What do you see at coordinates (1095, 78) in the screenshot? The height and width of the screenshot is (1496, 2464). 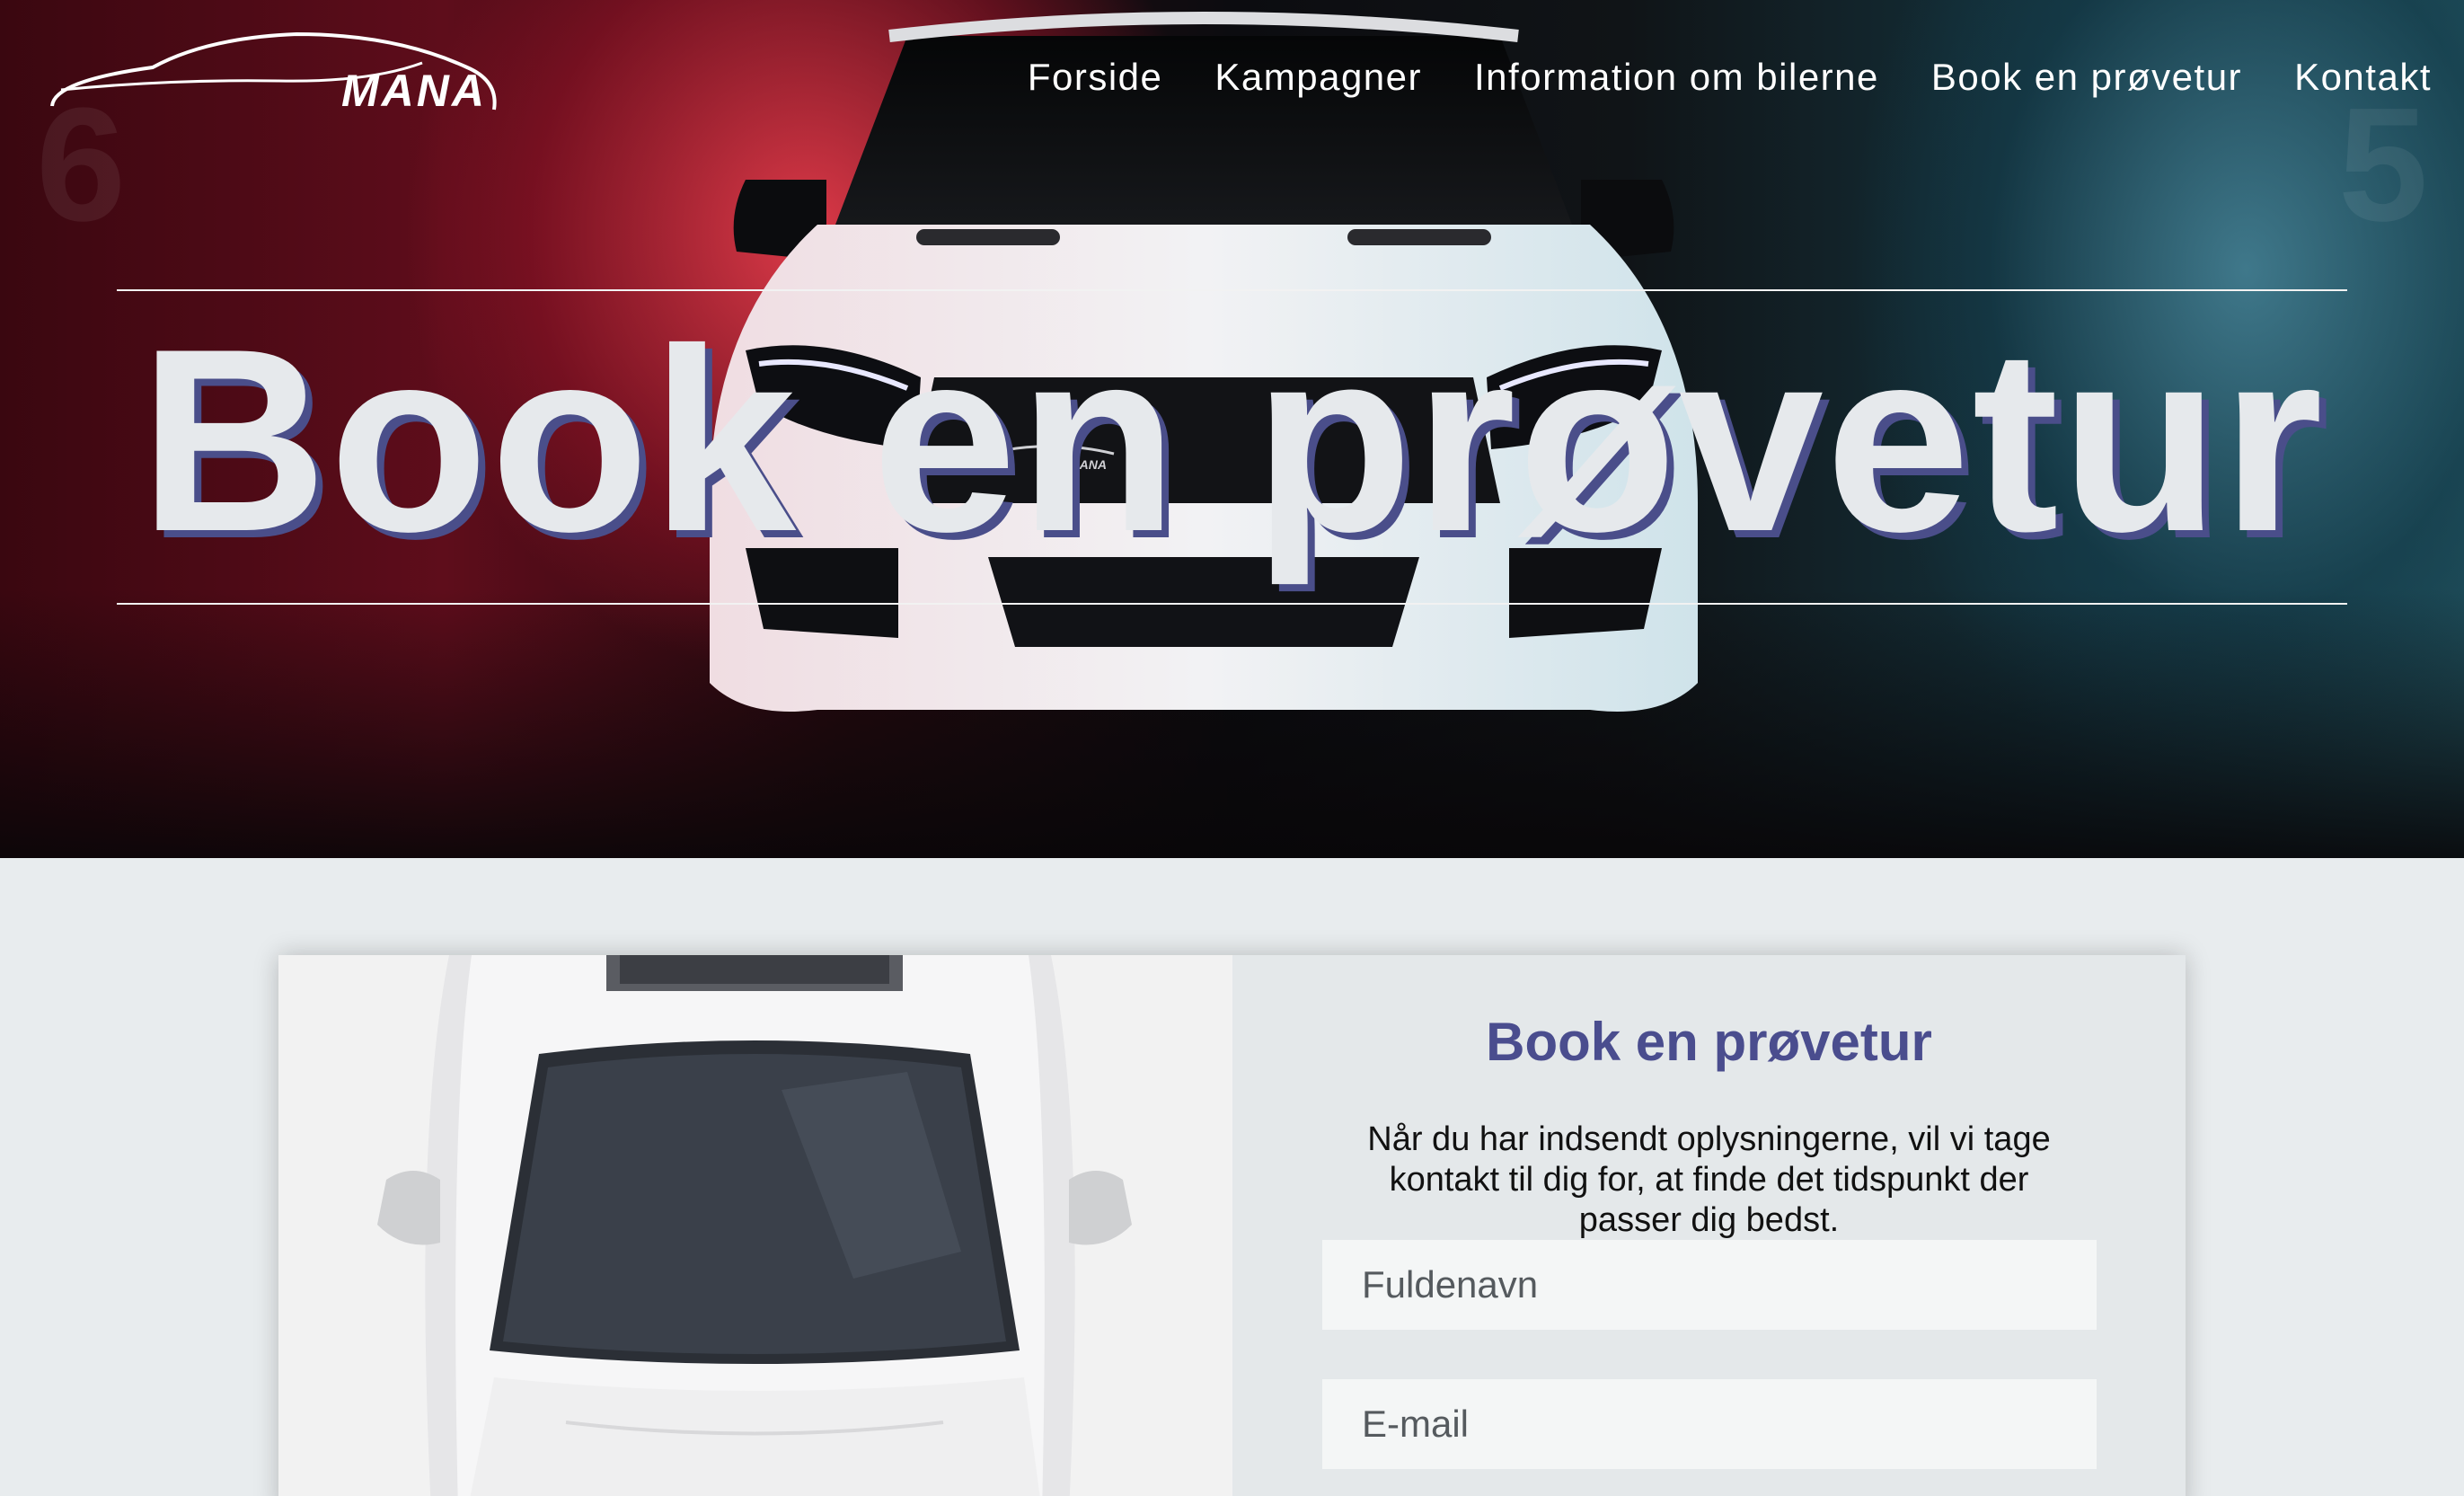 I see `nav-forside: Forside` at bounding box center [1095, 78].